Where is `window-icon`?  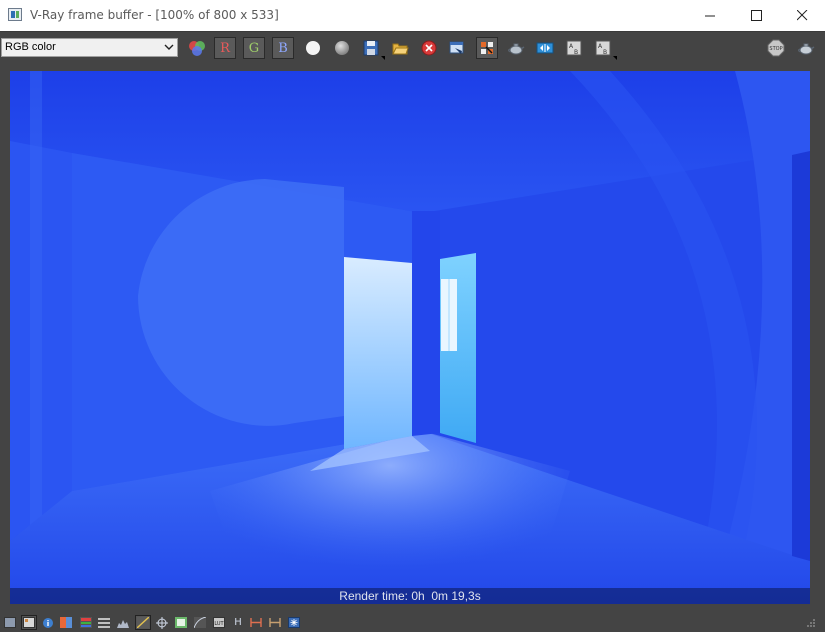
window-icon is located at coordinates (10, 622).